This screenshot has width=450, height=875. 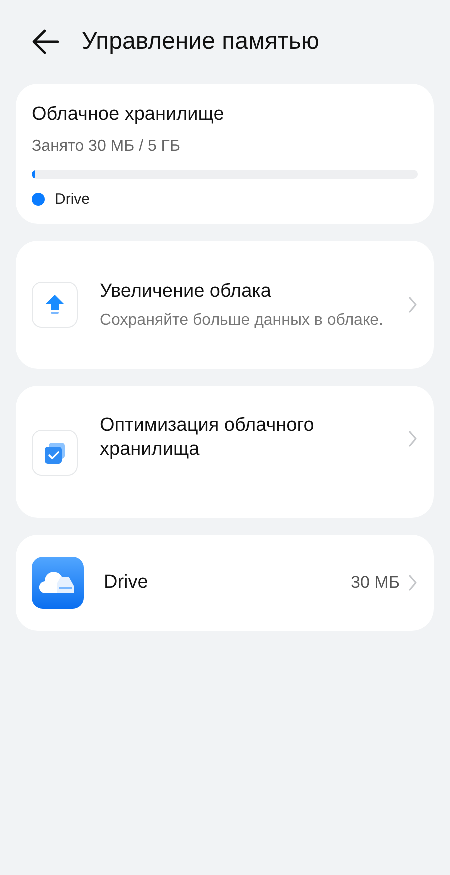 I want to click on legend-label: Drive, so click(x=72, y=199).